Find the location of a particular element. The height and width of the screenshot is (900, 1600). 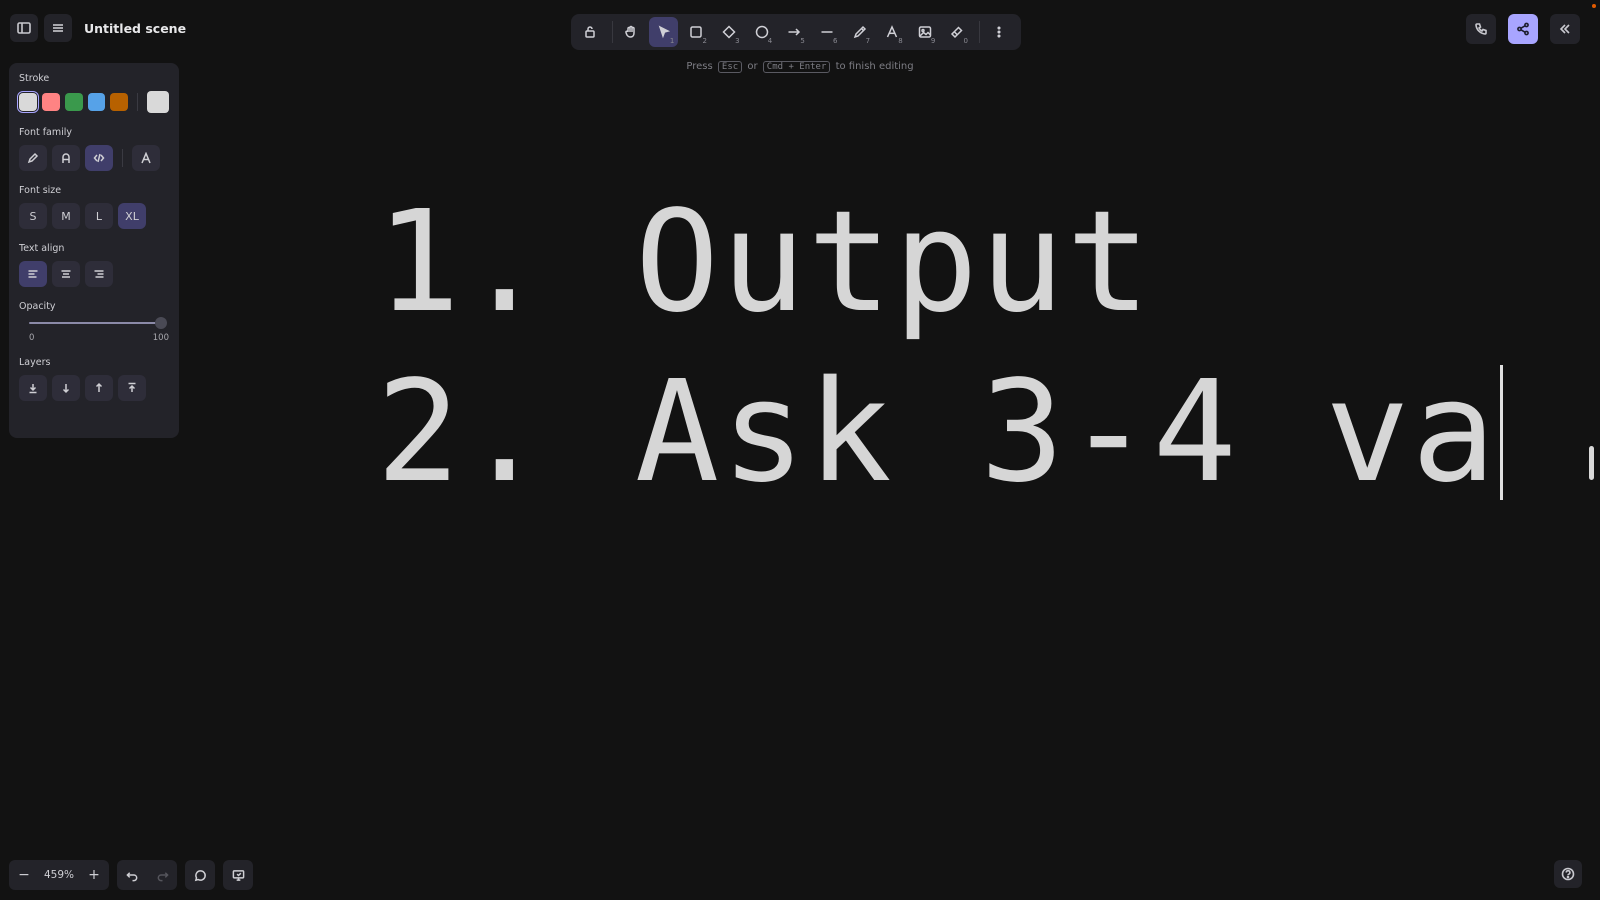

font-normal-button is located at coordinates (66, 158).